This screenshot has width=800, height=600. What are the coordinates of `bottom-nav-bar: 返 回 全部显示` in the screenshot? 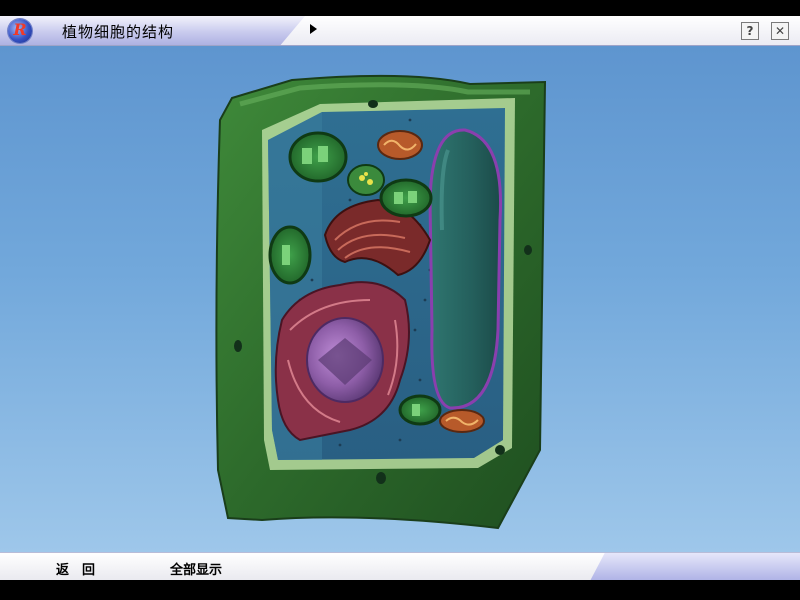 It's located at (400, 566).